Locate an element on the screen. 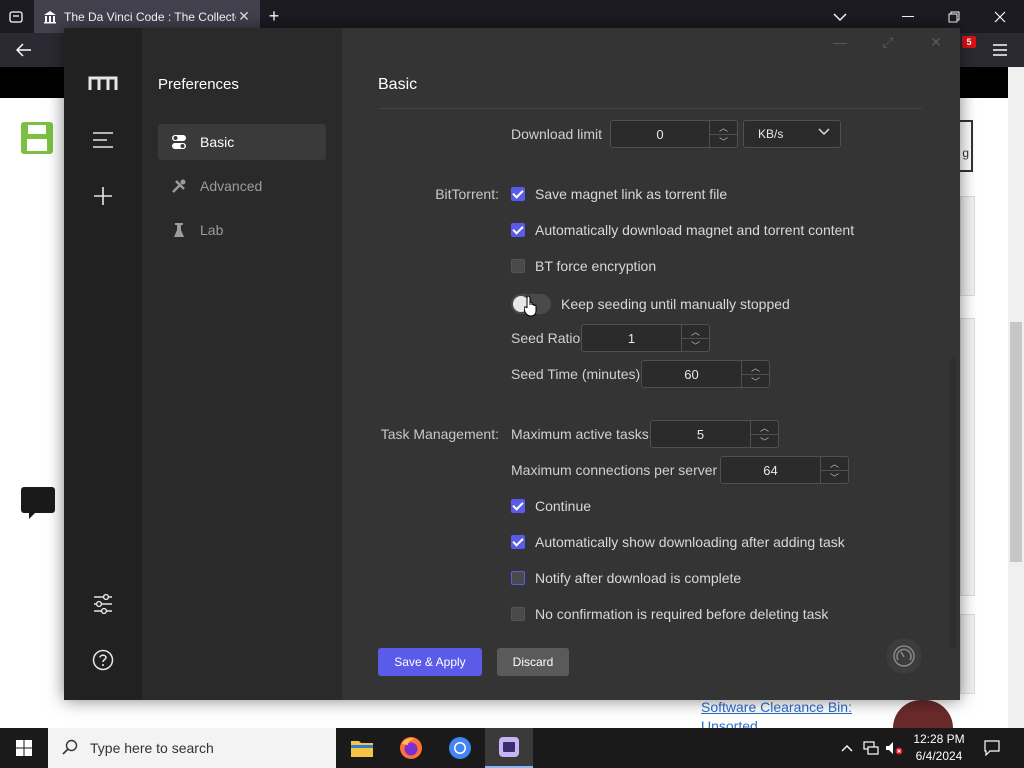 This screenshot has height=768, width=1024. library-icon is located at coordinates (50, 17).